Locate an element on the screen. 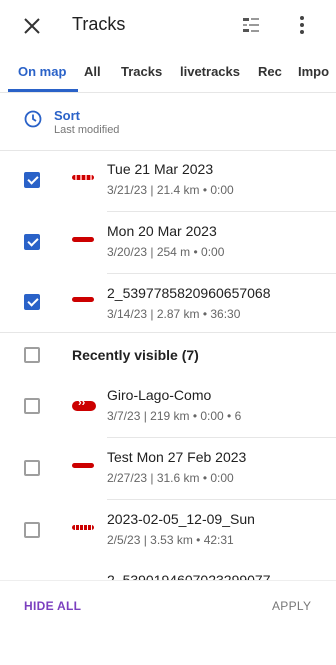 Image resolution: width=336 pixels, height=665 pixels. hide-all-button: HIDE ALL is located at coordinates (52, 606).